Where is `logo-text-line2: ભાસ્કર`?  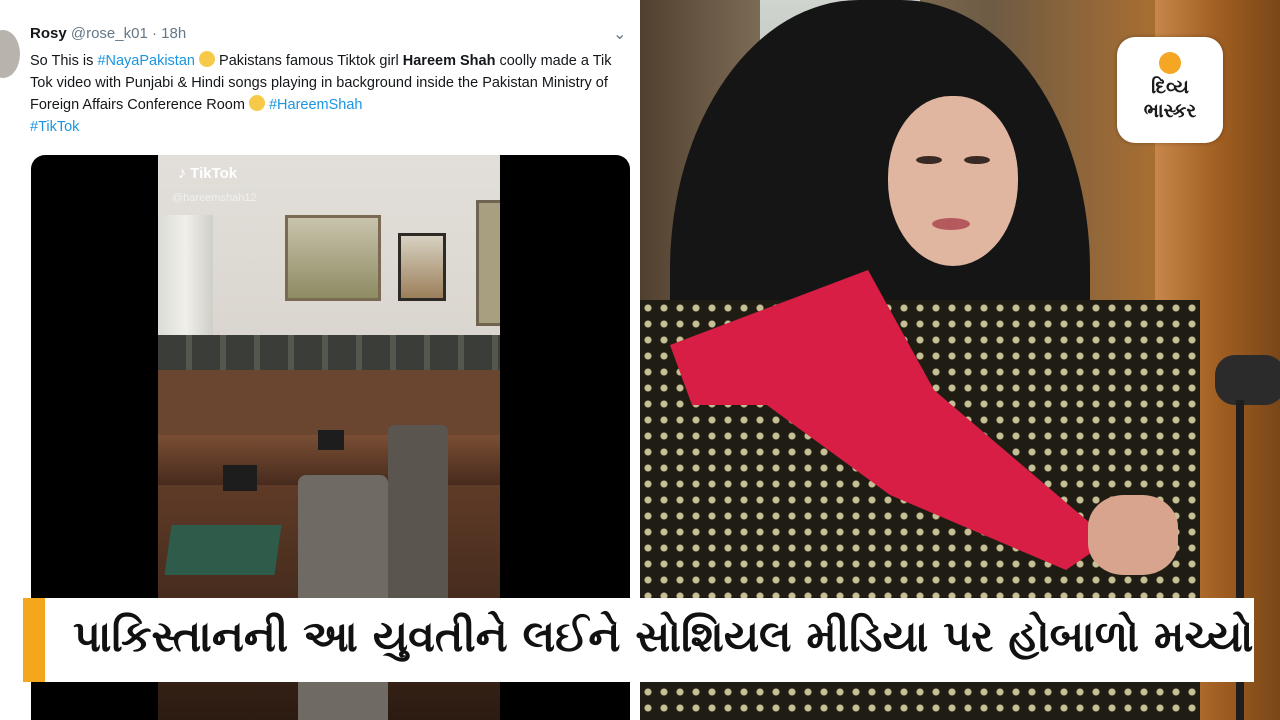
logo-text-line2: ભાસ્કર is located at coordinates (1170, 111).